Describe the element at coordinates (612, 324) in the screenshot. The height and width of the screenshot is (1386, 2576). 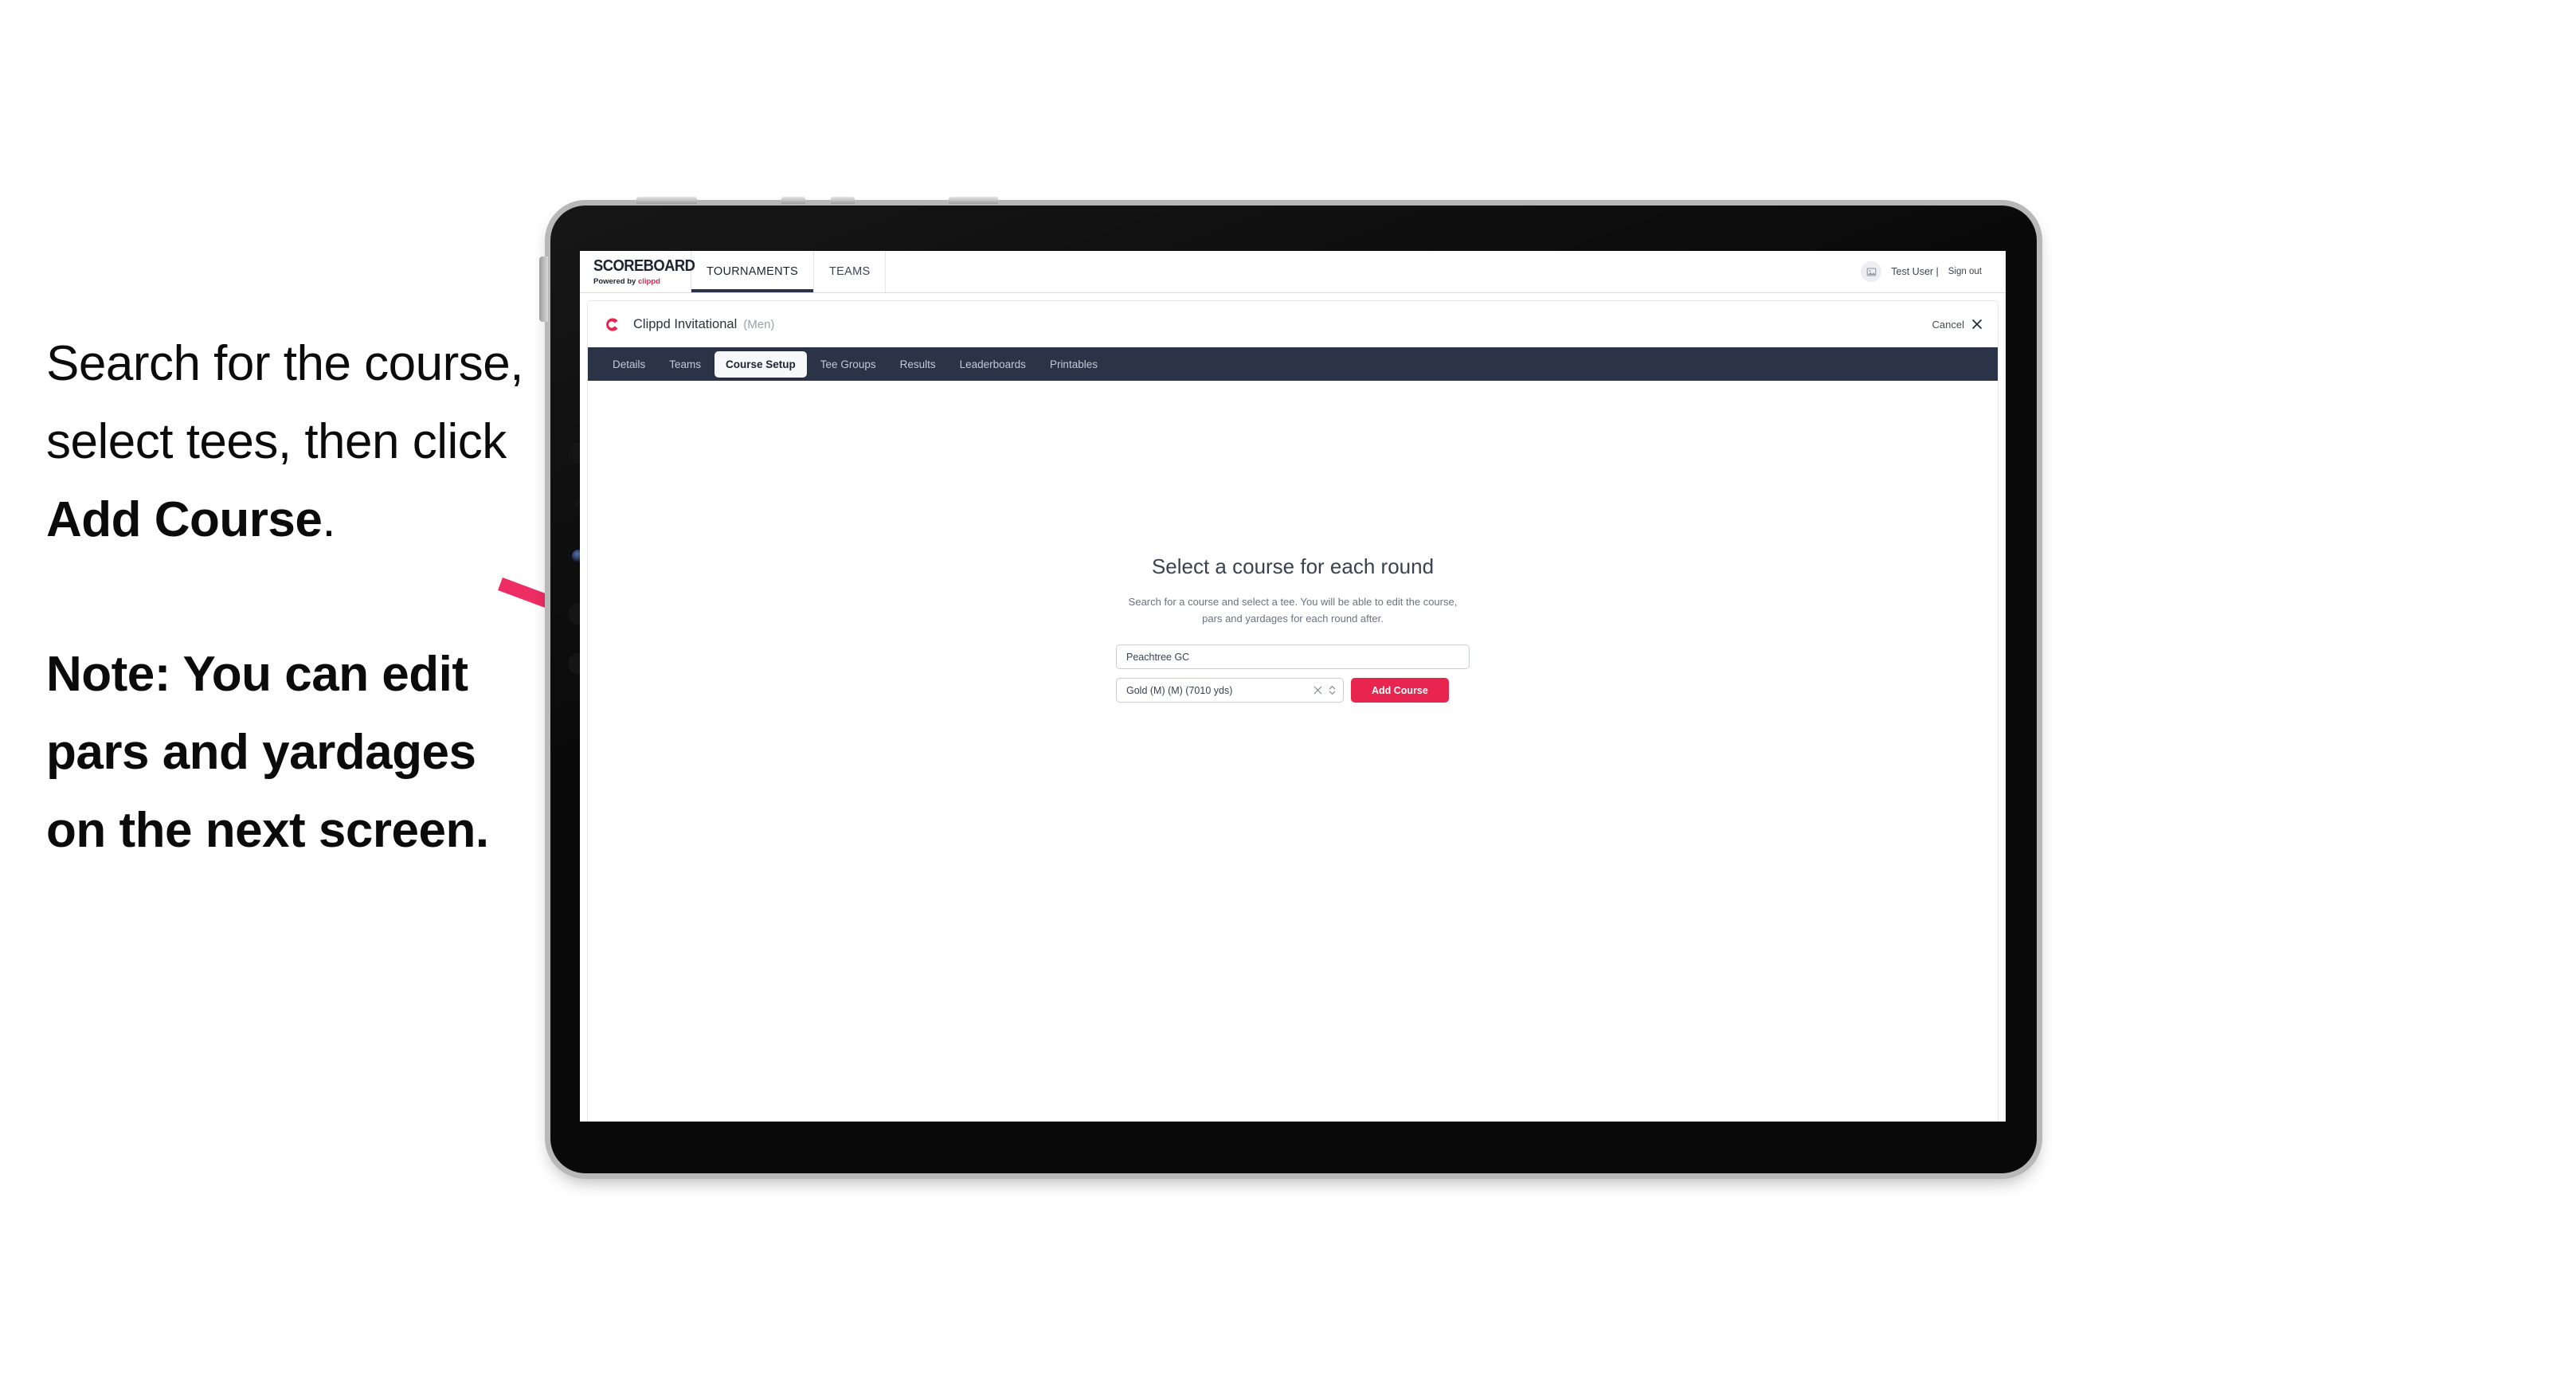
I see `clippd-c-logo-icon` at that location.